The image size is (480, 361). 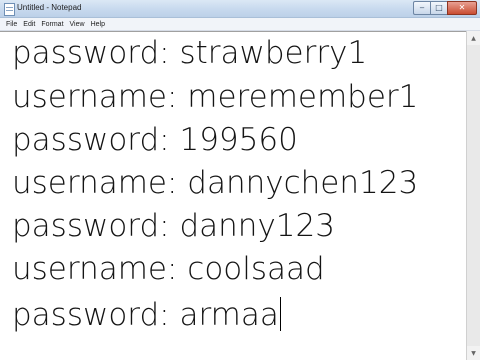 I want to click on text-line-last: password: armaa, so click(x=146, y=314).